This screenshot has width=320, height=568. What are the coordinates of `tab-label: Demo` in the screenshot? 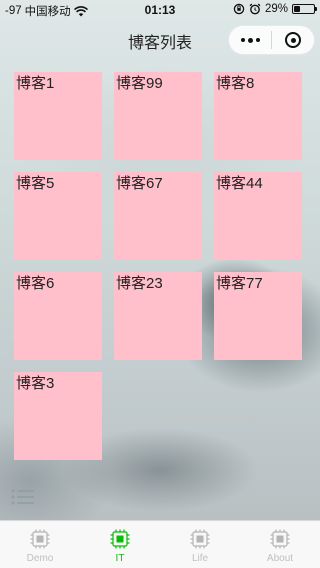 It's located at (40, 558).